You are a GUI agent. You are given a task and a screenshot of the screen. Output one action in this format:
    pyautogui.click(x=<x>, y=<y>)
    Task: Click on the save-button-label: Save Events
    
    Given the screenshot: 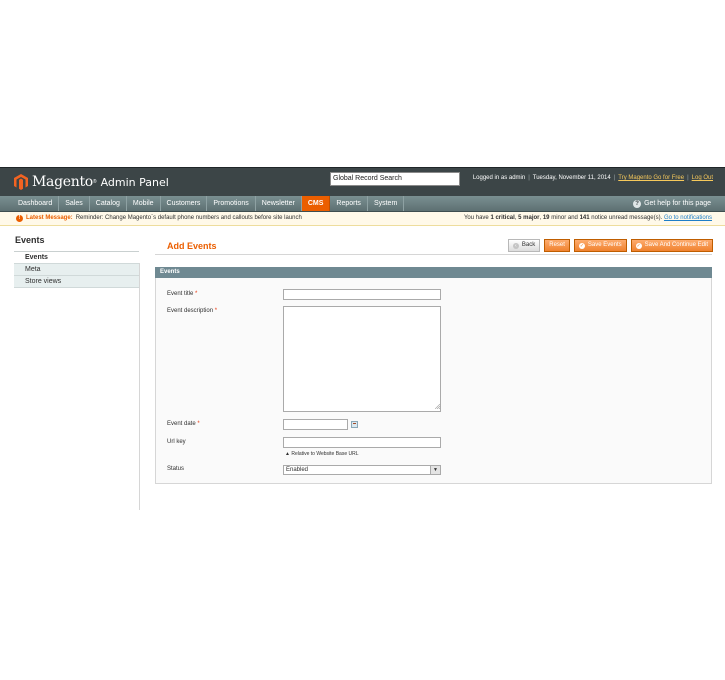 What is the action you would take?
    pyautogui.click(x=604, y=245)
    